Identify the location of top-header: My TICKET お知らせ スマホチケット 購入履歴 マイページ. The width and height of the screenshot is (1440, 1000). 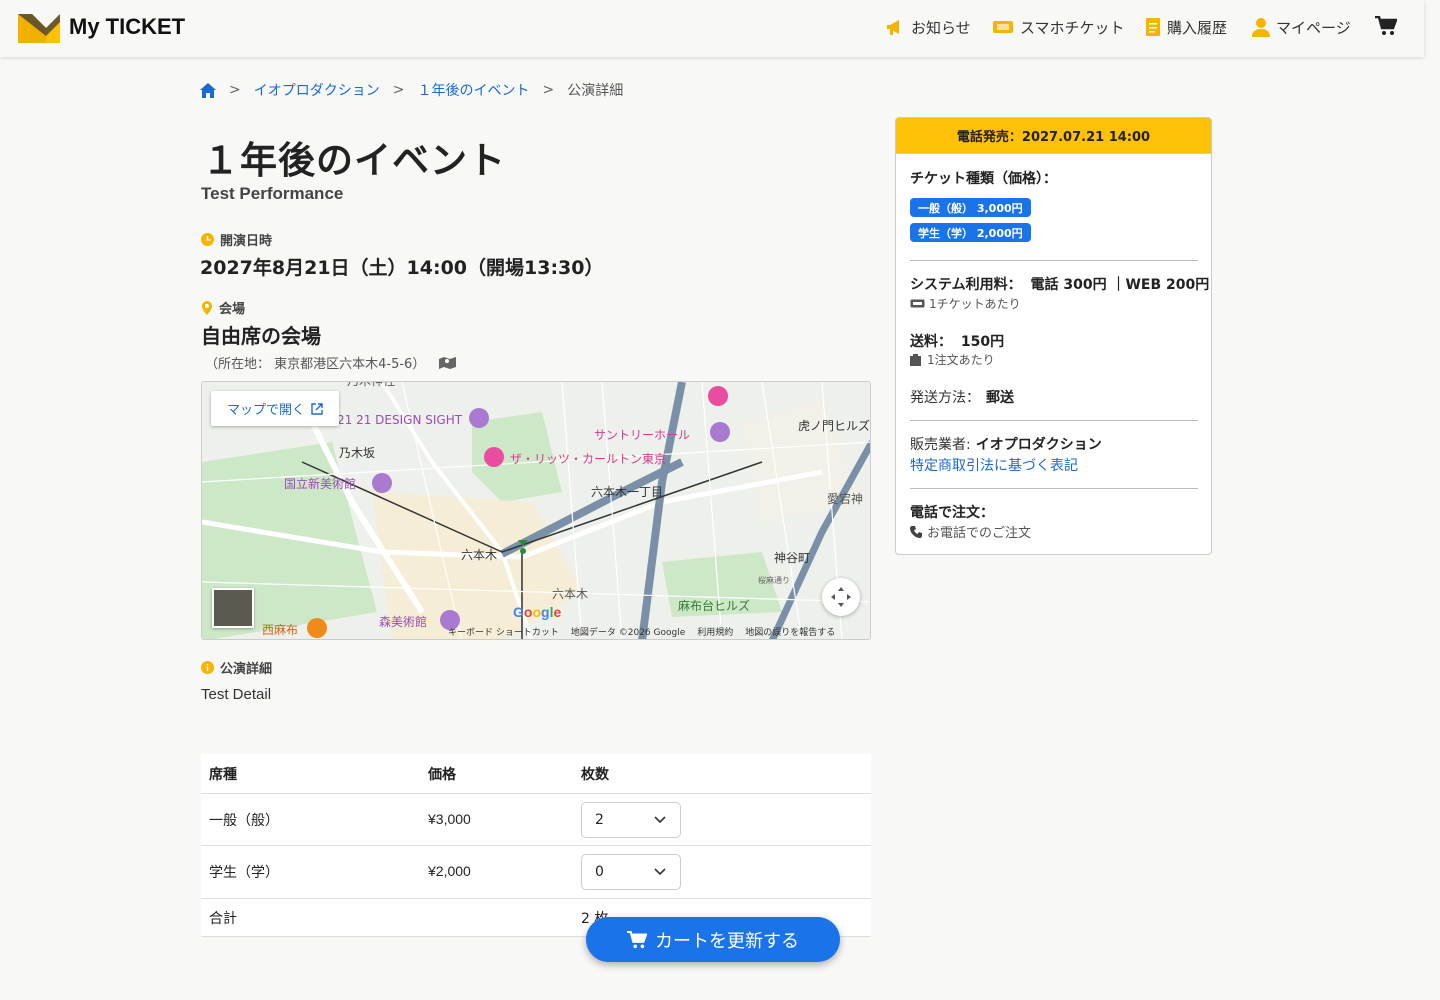
(712, 28).